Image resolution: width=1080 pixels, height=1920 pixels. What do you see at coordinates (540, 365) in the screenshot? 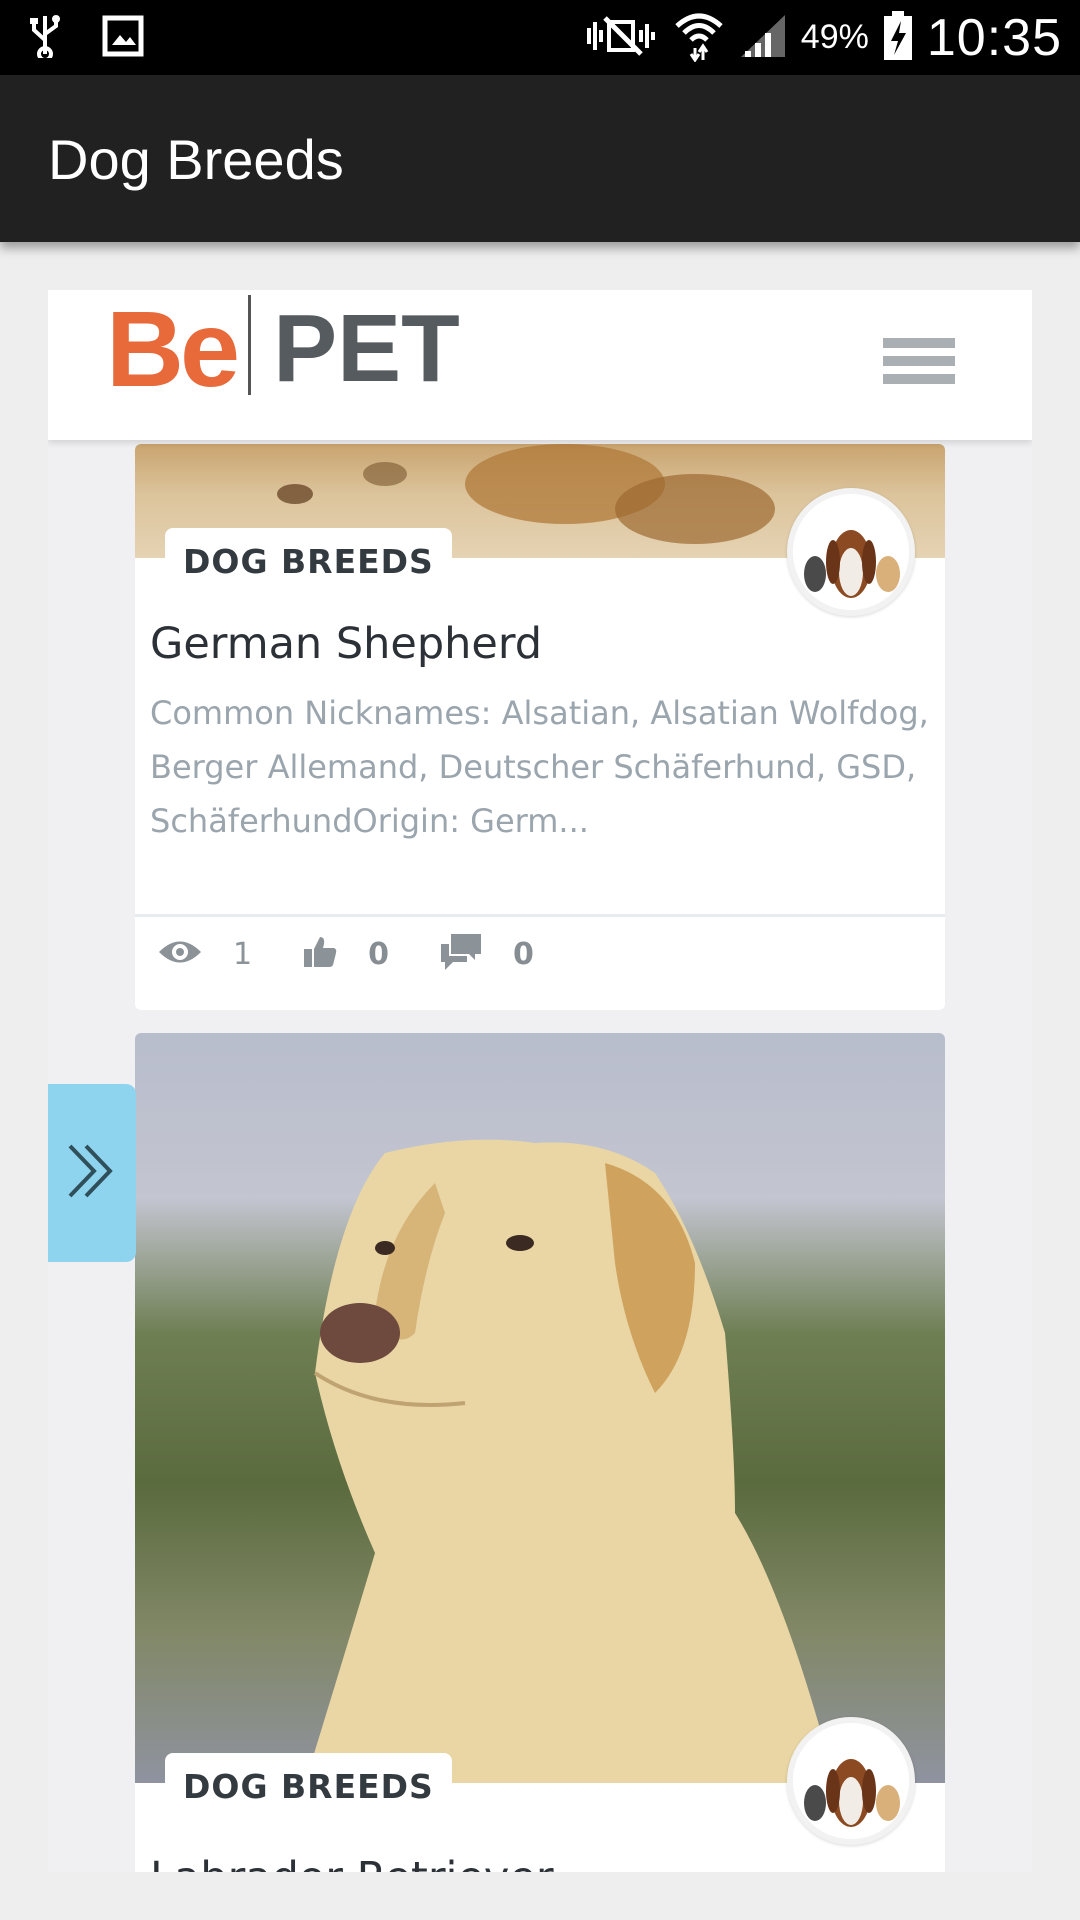
I see `site-header: Be PET` at bounding box center [540, 365].